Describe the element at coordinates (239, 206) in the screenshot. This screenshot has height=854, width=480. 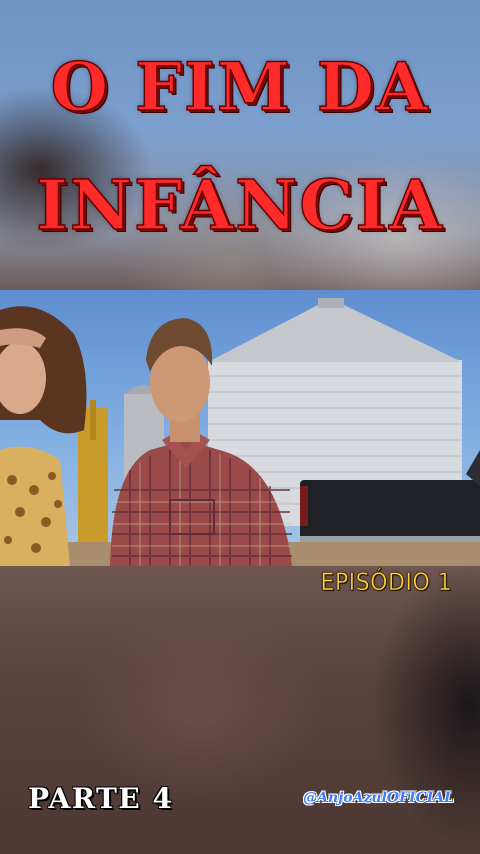
I see `title-line-2: INFÂNCIA` at that location.